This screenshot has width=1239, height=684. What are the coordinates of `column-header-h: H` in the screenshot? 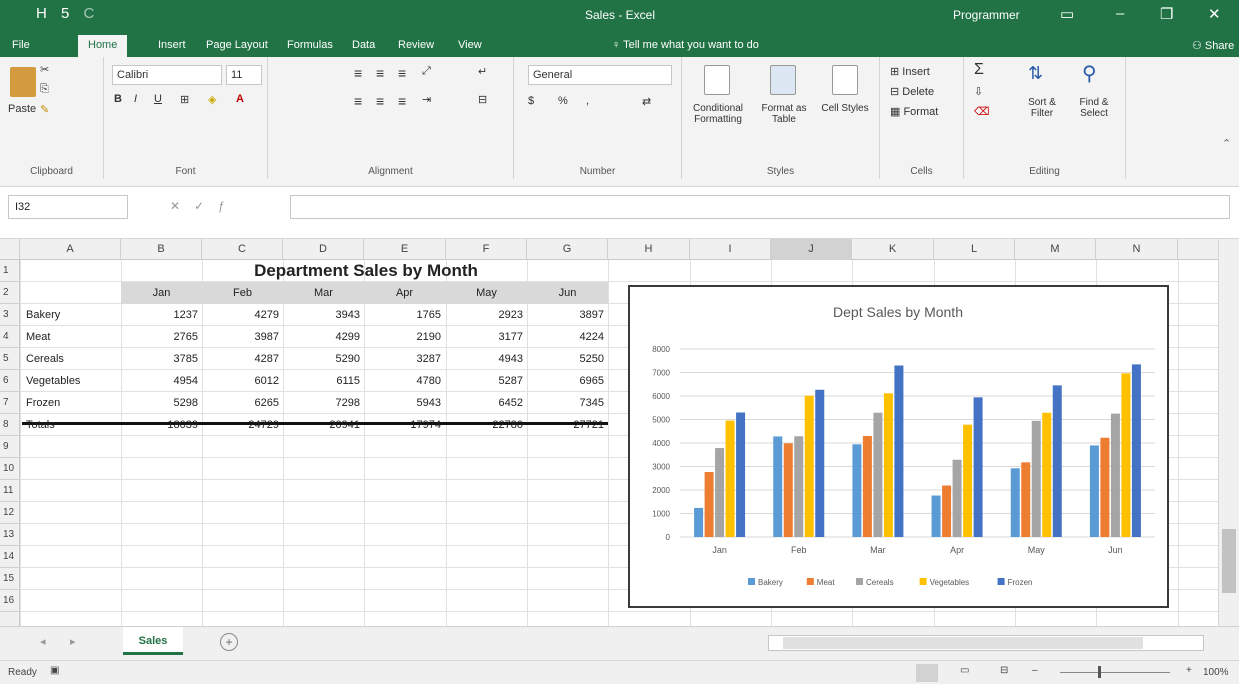 It's located at (649, 249).